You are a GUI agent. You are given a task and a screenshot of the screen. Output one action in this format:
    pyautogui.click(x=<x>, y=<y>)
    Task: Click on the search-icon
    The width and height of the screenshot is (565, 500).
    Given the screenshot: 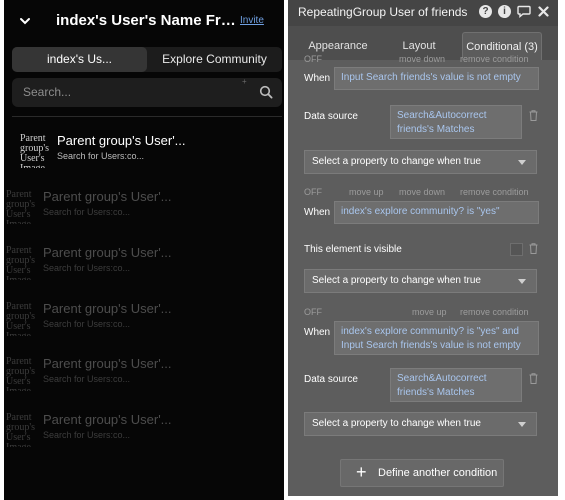 What is the action you would take?
    pyautogui.click(x=266, y=92)
    